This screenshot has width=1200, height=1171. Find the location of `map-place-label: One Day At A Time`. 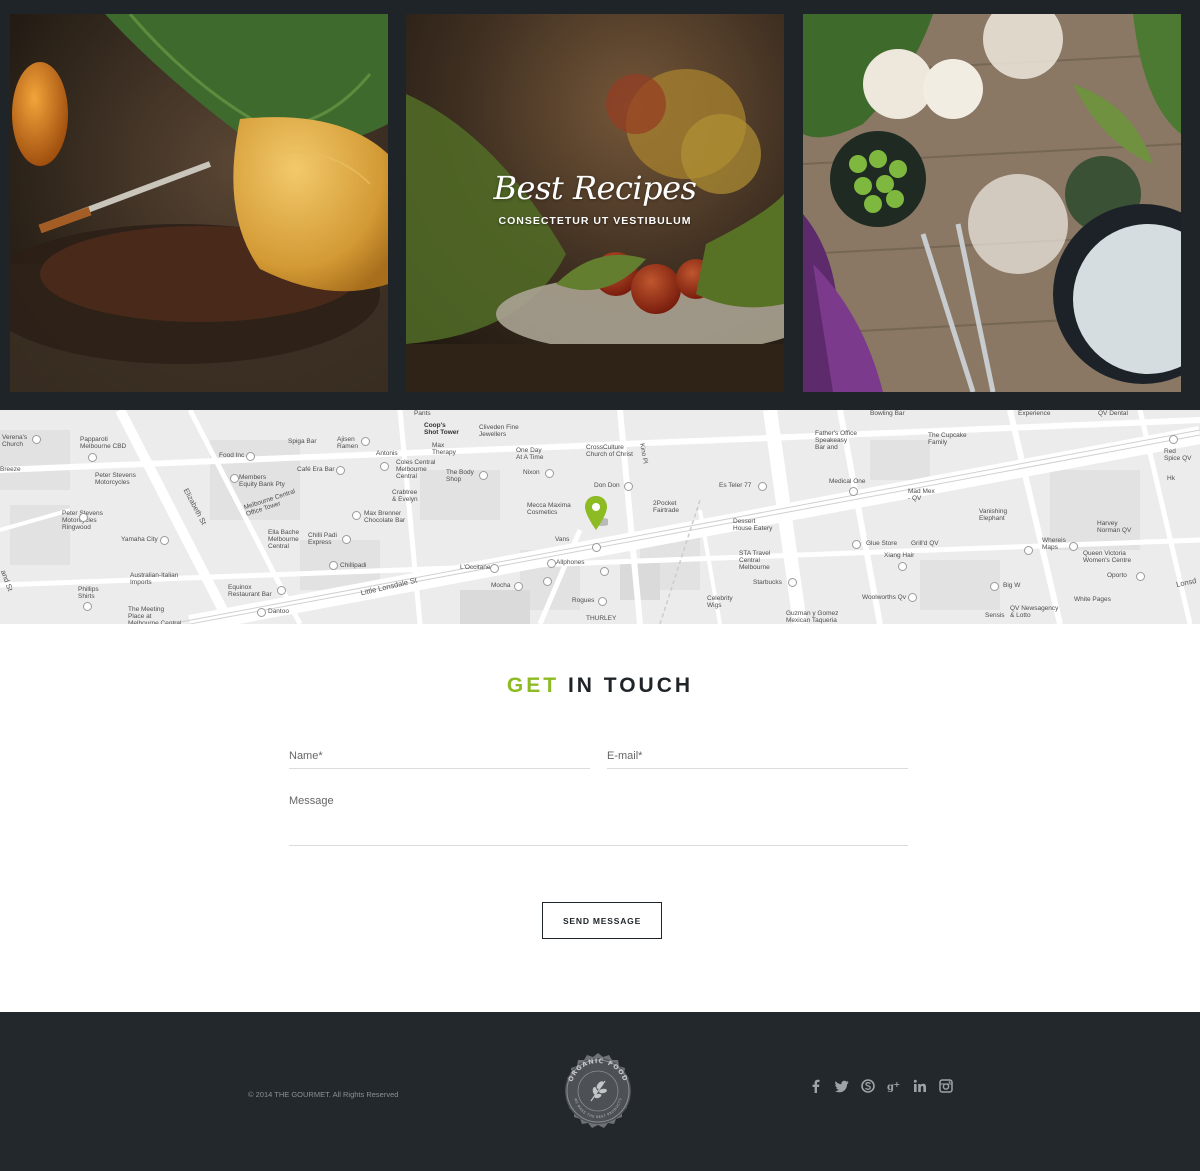

map-place-label: One Day At A Time is located at coordinates (529, 454).